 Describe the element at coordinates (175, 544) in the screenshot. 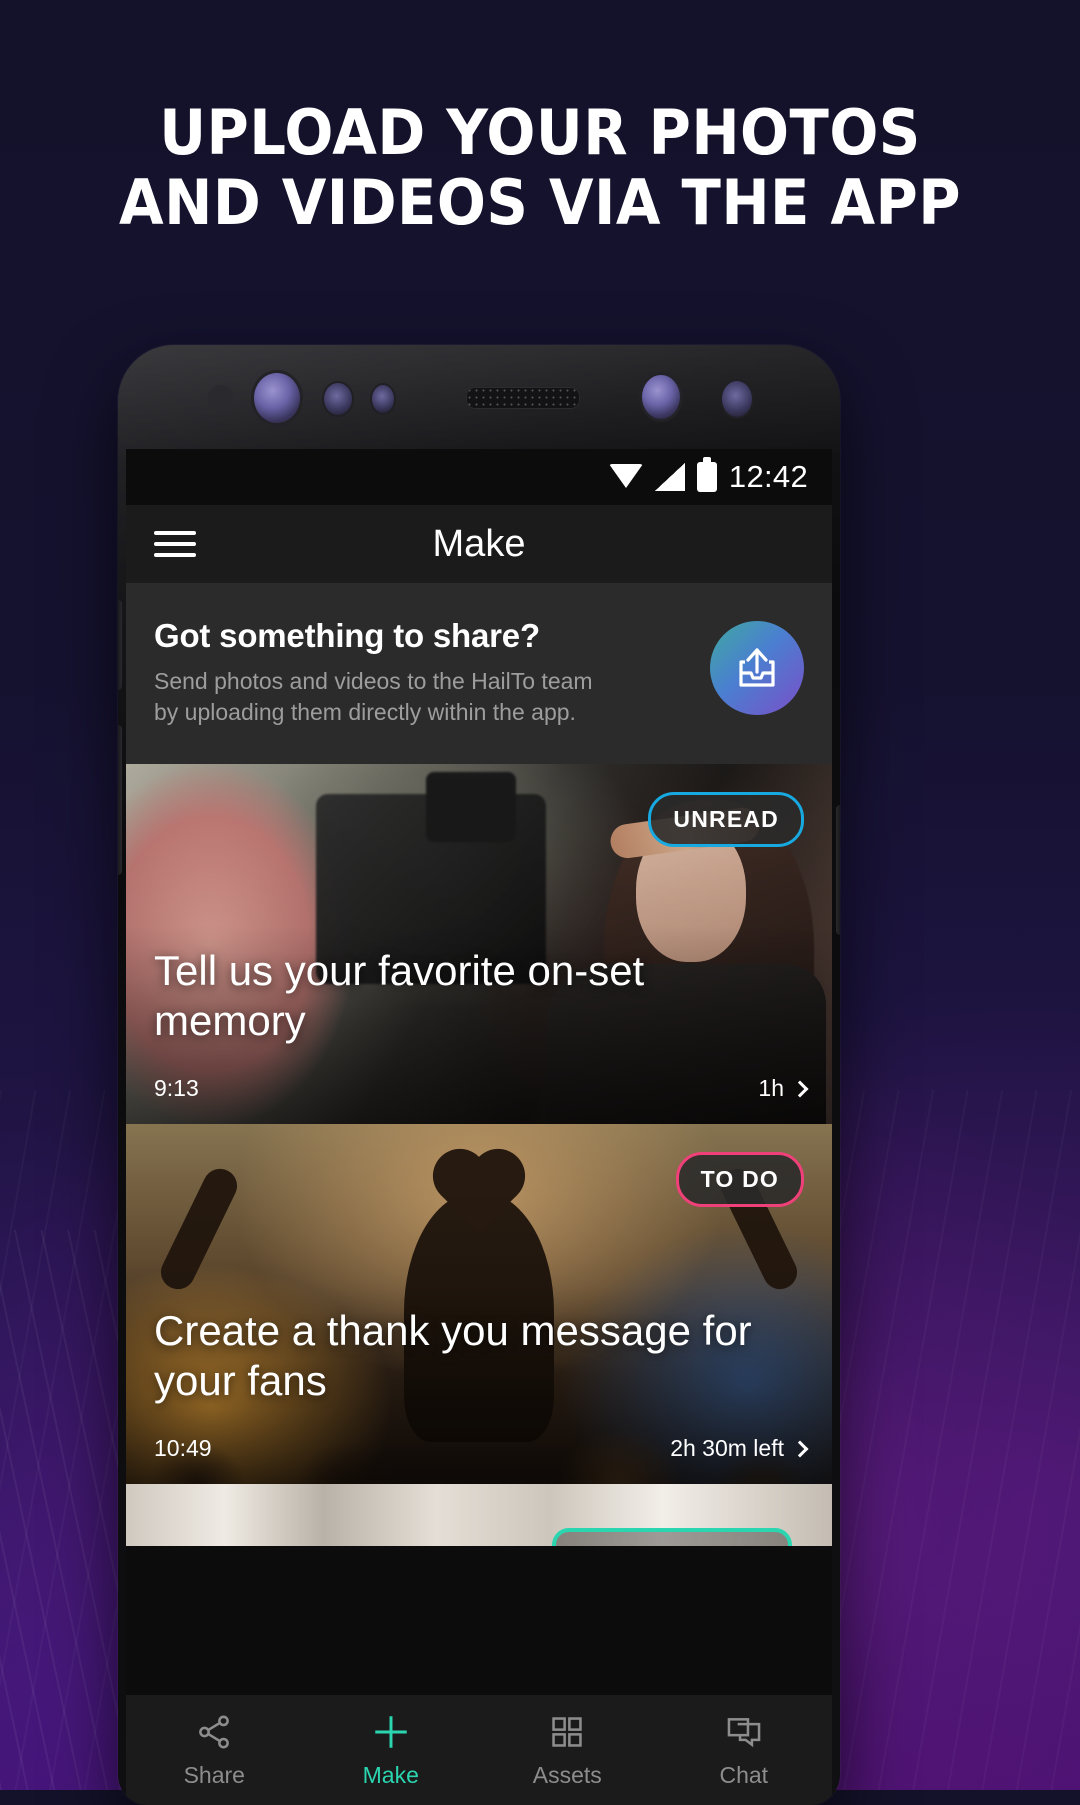

I see `hamburger-menu-icon` at that location.